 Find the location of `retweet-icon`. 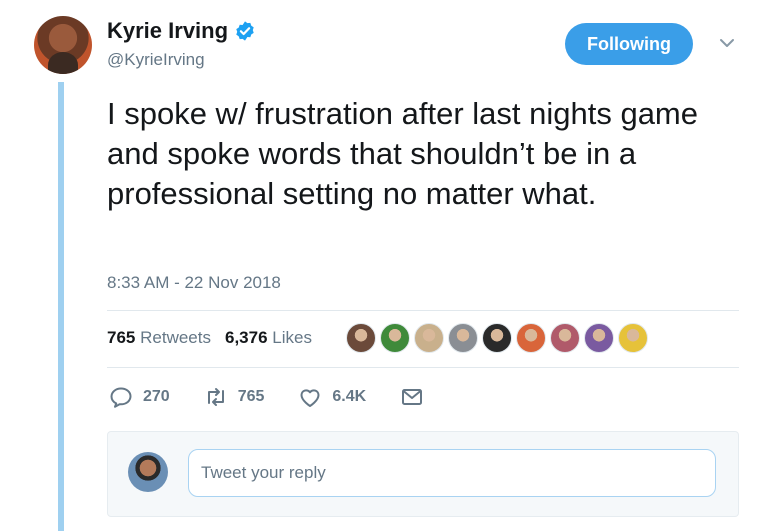

retweet-icon is located at coordinates (215, 397).